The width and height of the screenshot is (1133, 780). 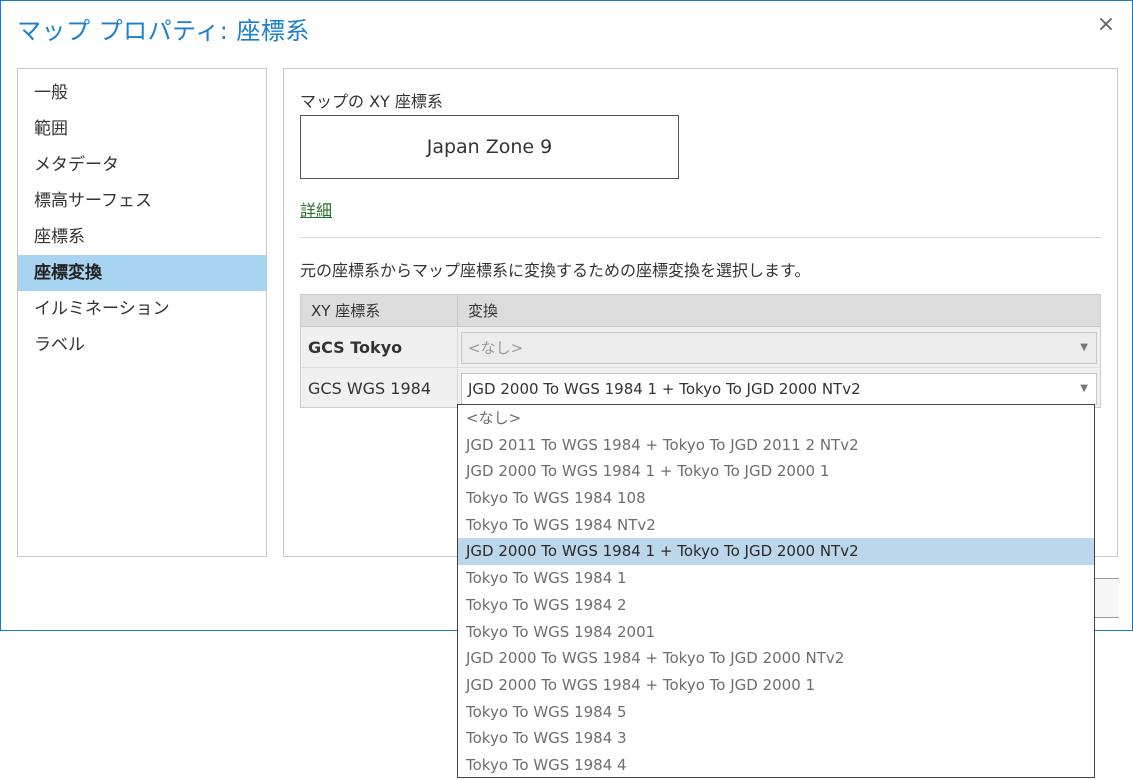 I want to click on transformation-dropdown-tokyo: <なし> ▼, so click(x=779, y=348).